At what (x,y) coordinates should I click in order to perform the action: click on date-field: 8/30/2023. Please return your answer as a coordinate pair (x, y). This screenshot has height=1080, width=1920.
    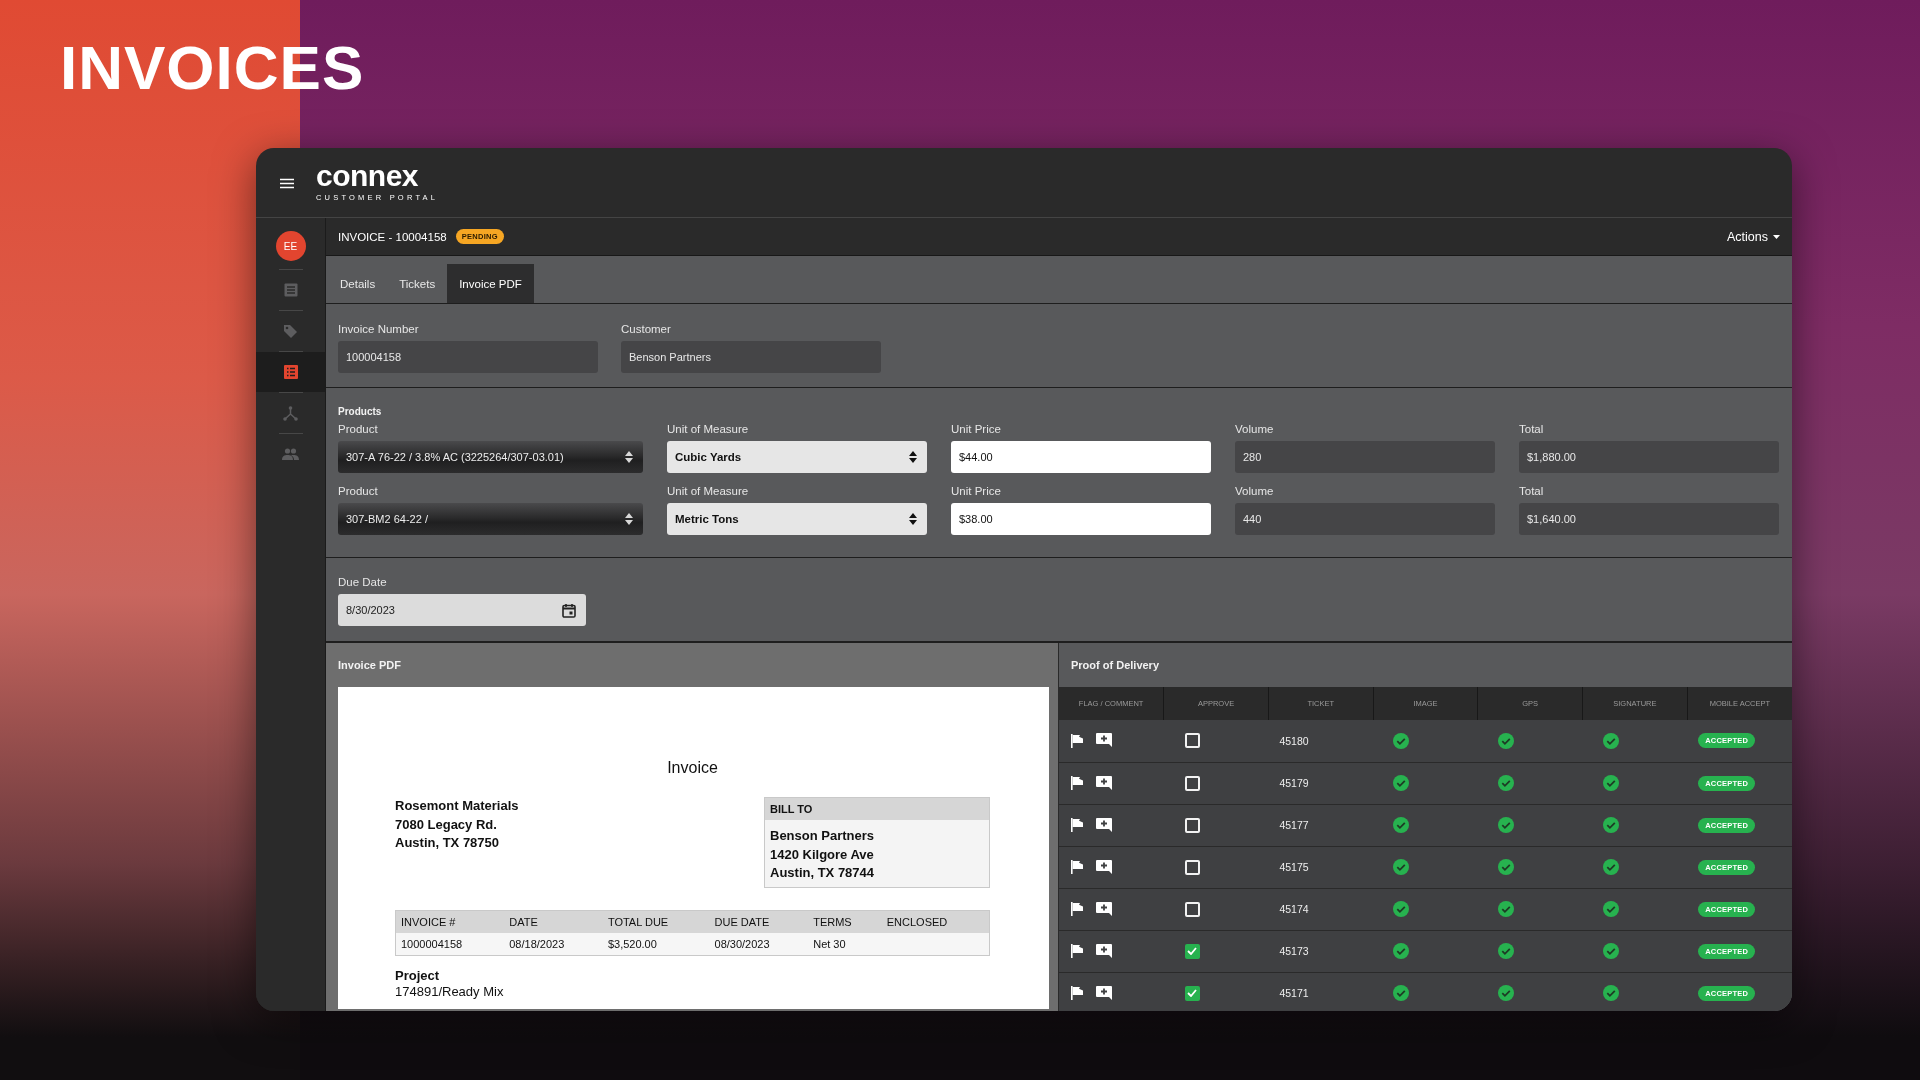
    Looking at the image, I should click on (462, 610).